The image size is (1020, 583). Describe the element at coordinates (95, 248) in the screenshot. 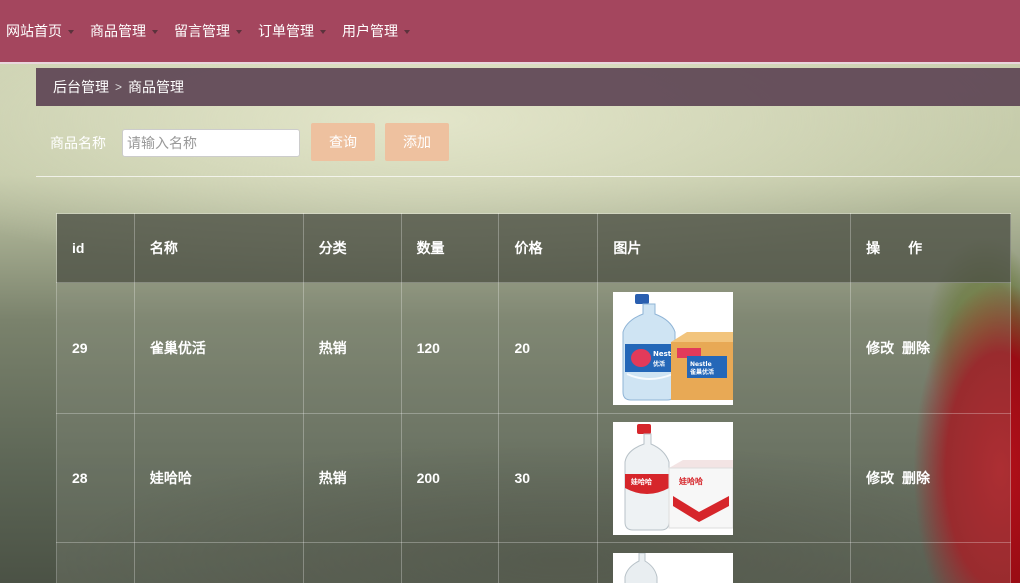

I see `column-header-id: id` at that location.